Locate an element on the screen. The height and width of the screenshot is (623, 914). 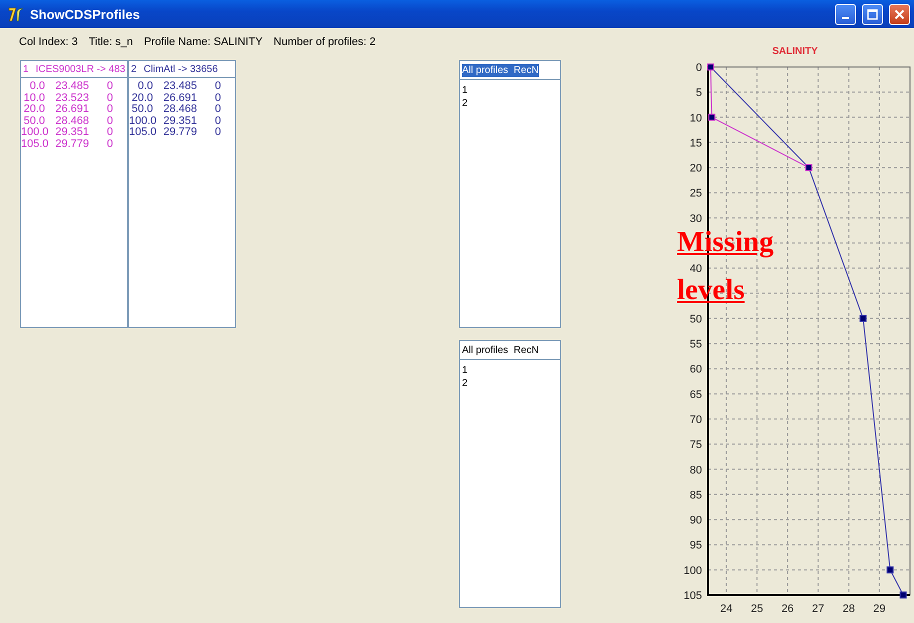
y-tick-label: 60 is located at coordinates (696, 370).